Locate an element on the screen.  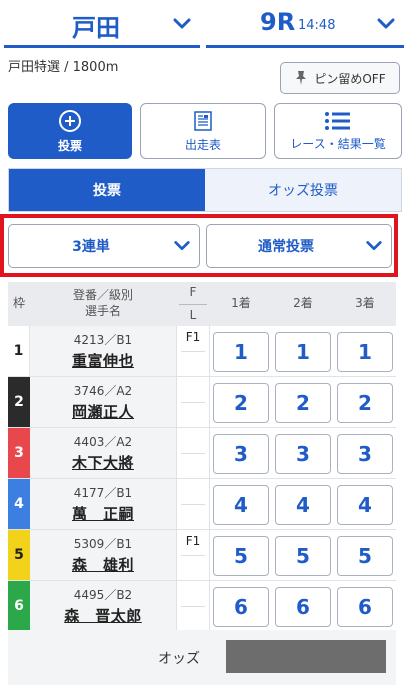
first-place-button: 4 is located at coordinates (241, 505).